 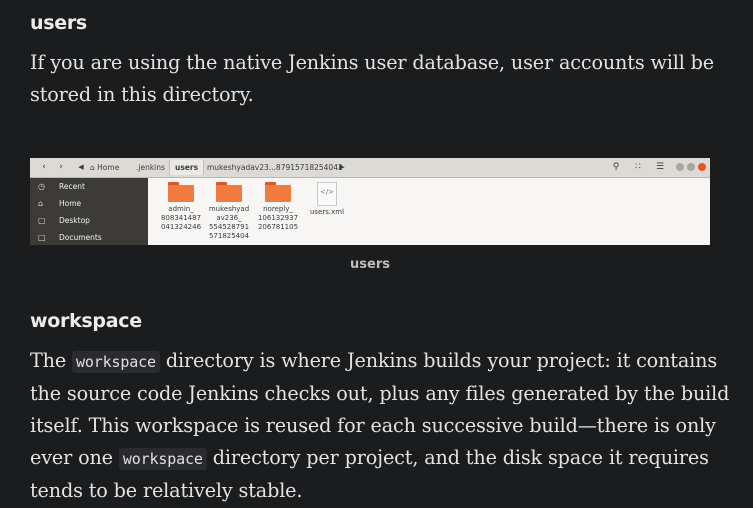 What do you see at coordinates (229, 211) in the screenshot?
I see `file-item-mukeshyadav: mukeshyad av236_ 554528791 571825404` at bounding box center [229, 211].